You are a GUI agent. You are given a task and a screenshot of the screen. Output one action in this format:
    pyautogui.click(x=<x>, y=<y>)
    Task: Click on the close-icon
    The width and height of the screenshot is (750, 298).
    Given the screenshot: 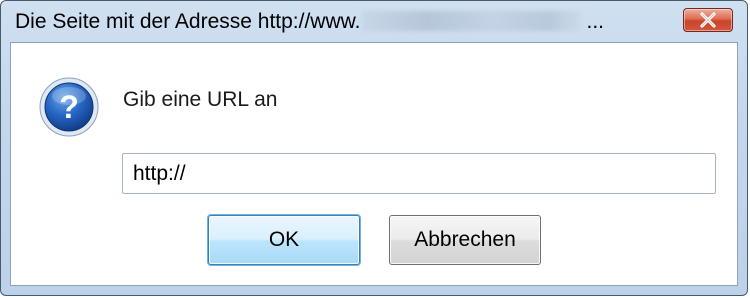 What is the action you would take?
    pyautogui.click(x=708, y=20)
    